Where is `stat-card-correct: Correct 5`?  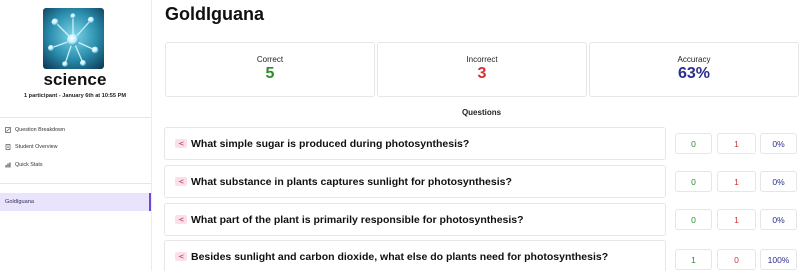
stat-card-correct: Correct 5 is located at coordinates (270, 69).